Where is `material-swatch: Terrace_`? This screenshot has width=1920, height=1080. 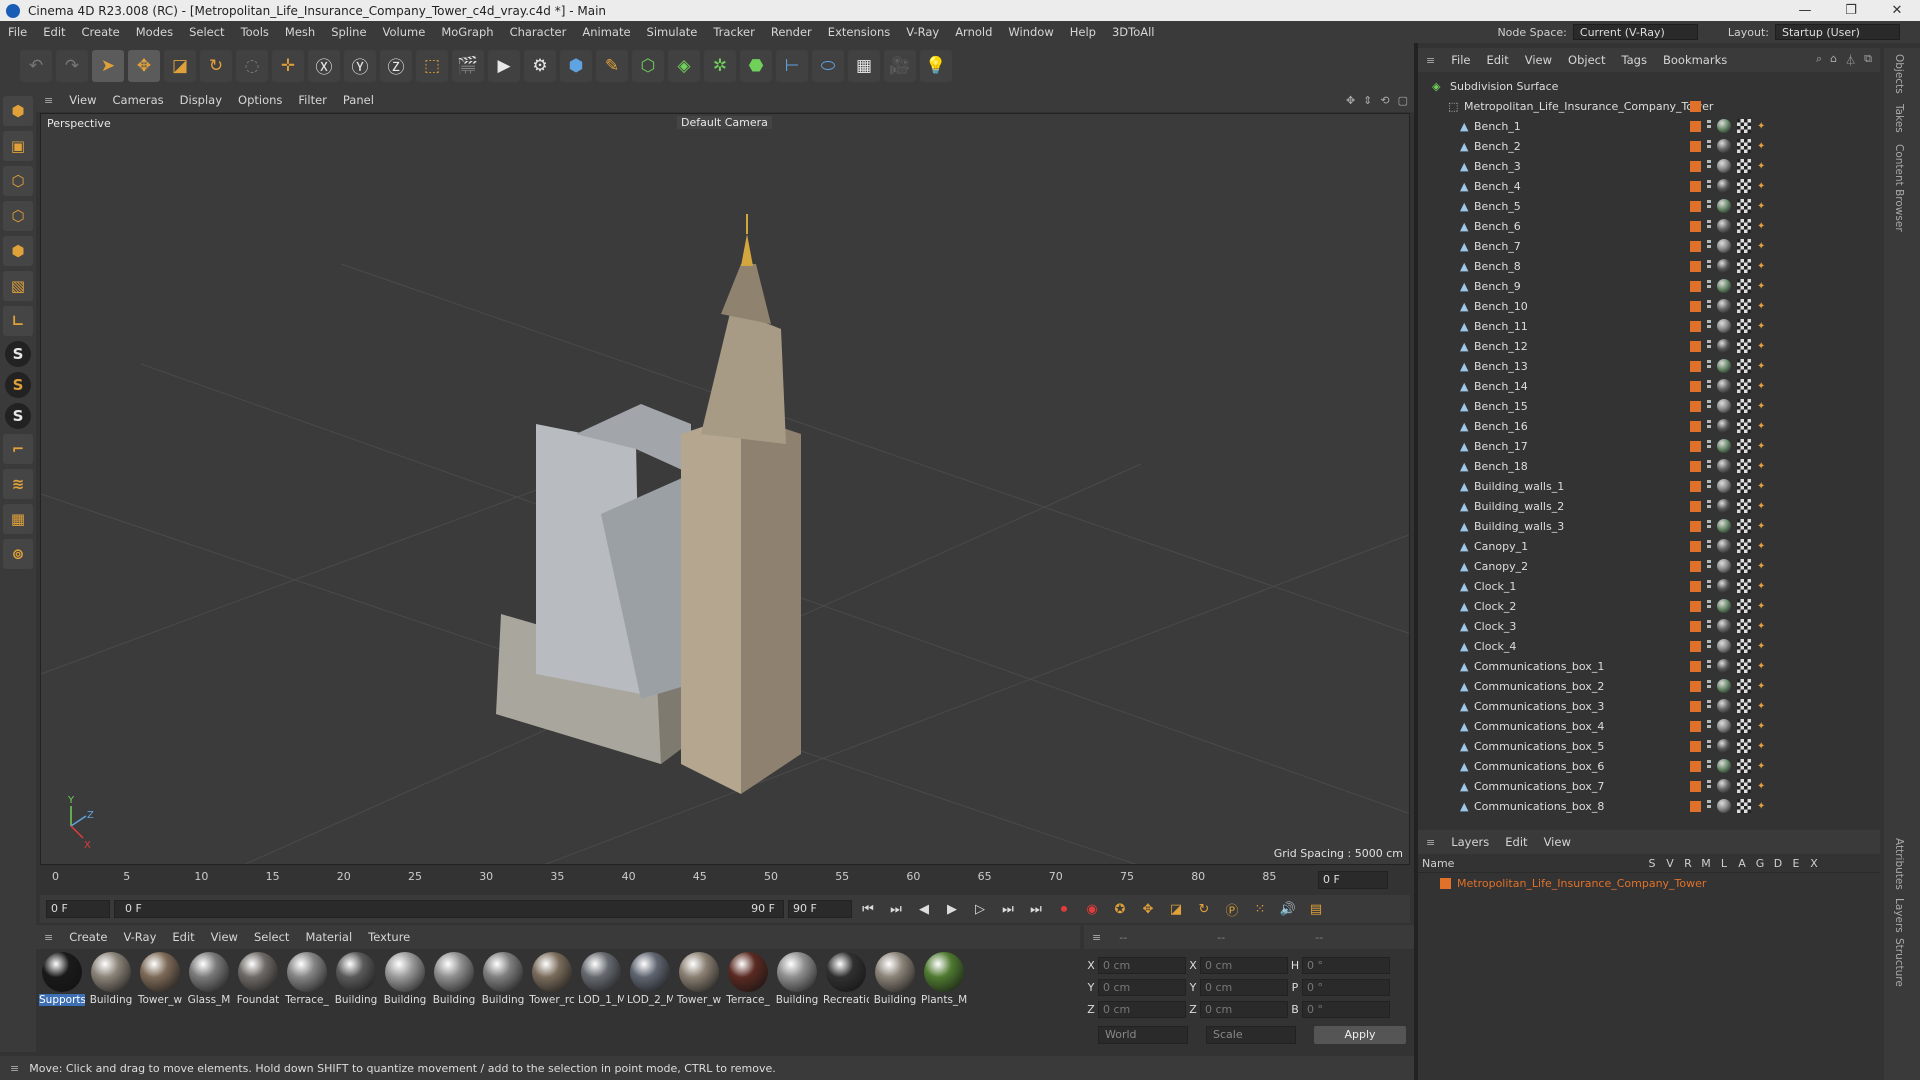 material-swatch: Terrace_ is located at coordinates (307, 1001).